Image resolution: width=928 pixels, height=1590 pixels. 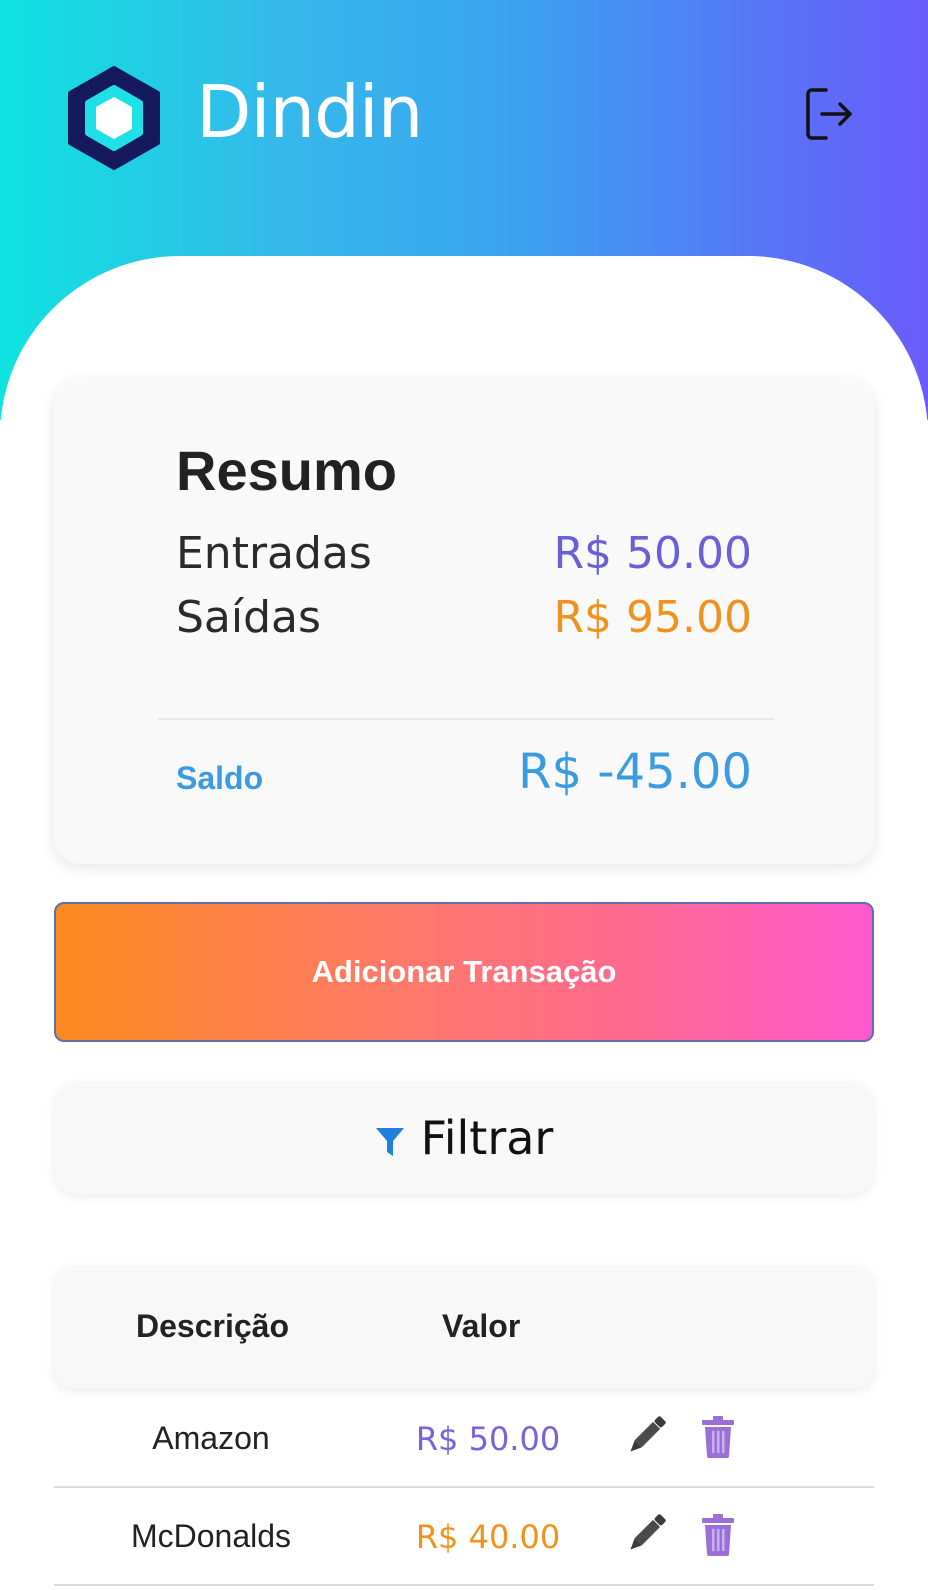 I want to click on balance-label: Saldo, so click(x=220, y=778).